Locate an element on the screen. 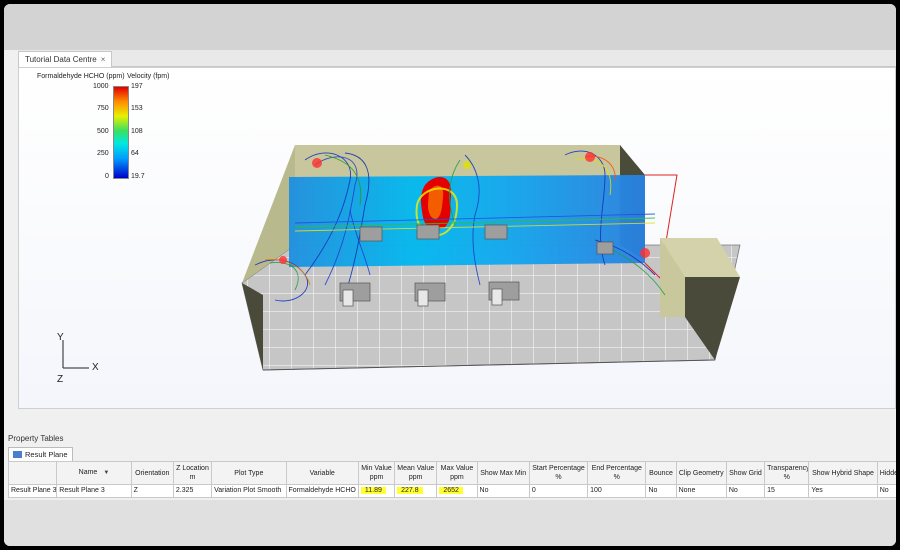 This screenshot has width=900, height=550. column-header-name: Name ▼ is located at coordinates (94, 473).